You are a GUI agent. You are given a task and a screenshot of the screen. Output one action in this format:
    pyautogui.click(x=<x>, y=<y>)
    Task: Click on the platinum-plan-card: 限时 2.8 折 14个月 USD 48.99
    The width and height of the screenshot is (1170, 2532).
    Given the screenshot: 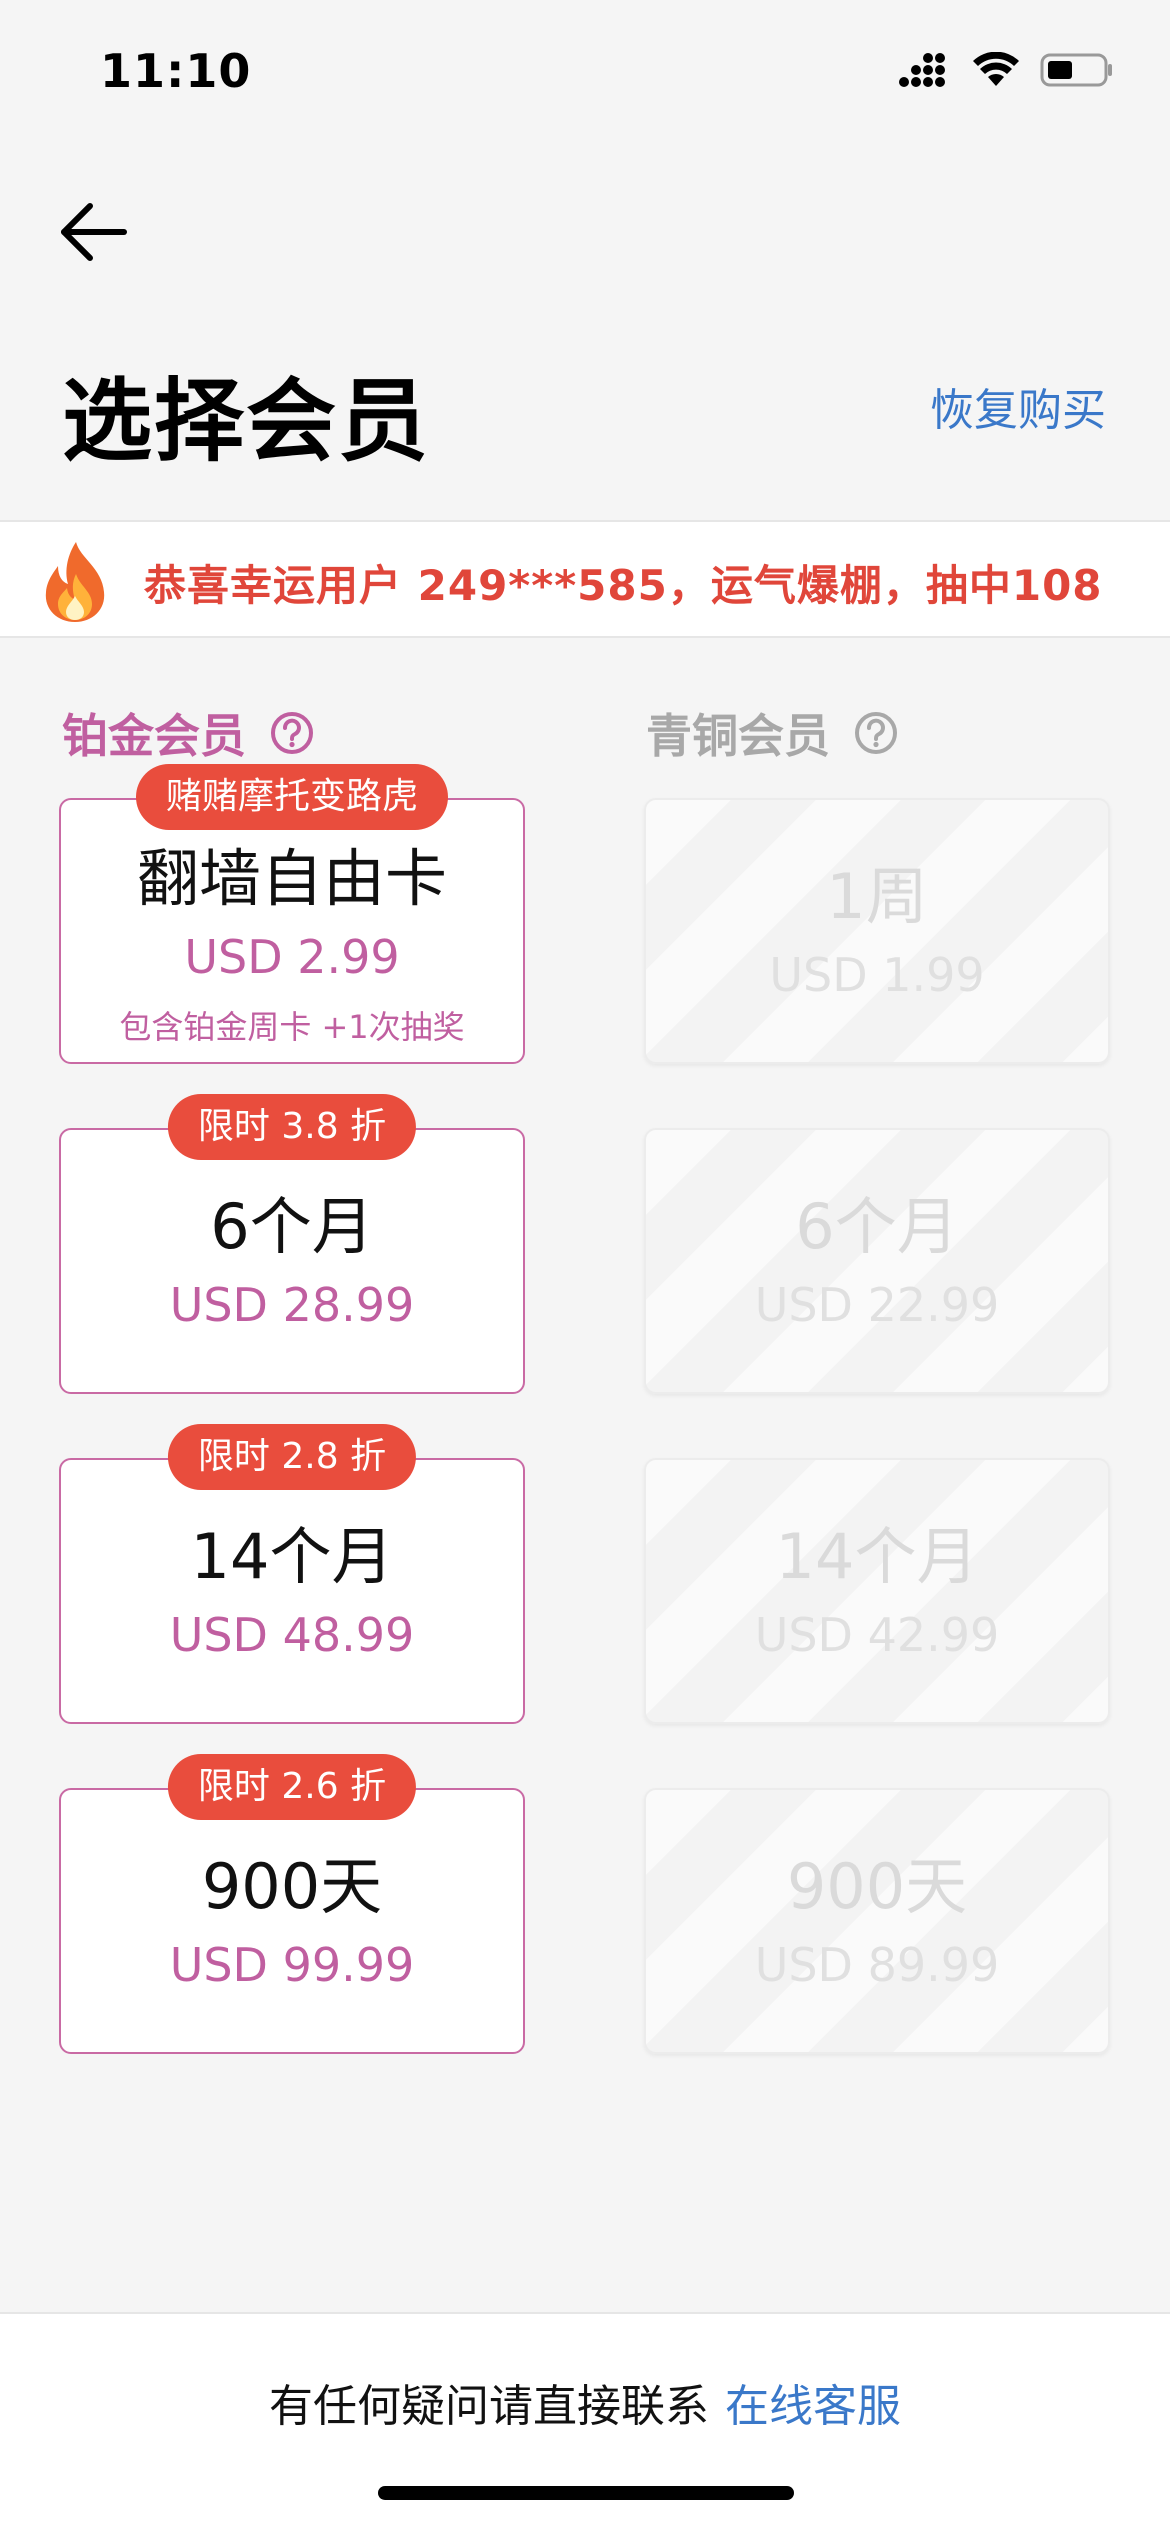 What is the action you would take?
    pyautogui.click(x=292, y=1574)
    